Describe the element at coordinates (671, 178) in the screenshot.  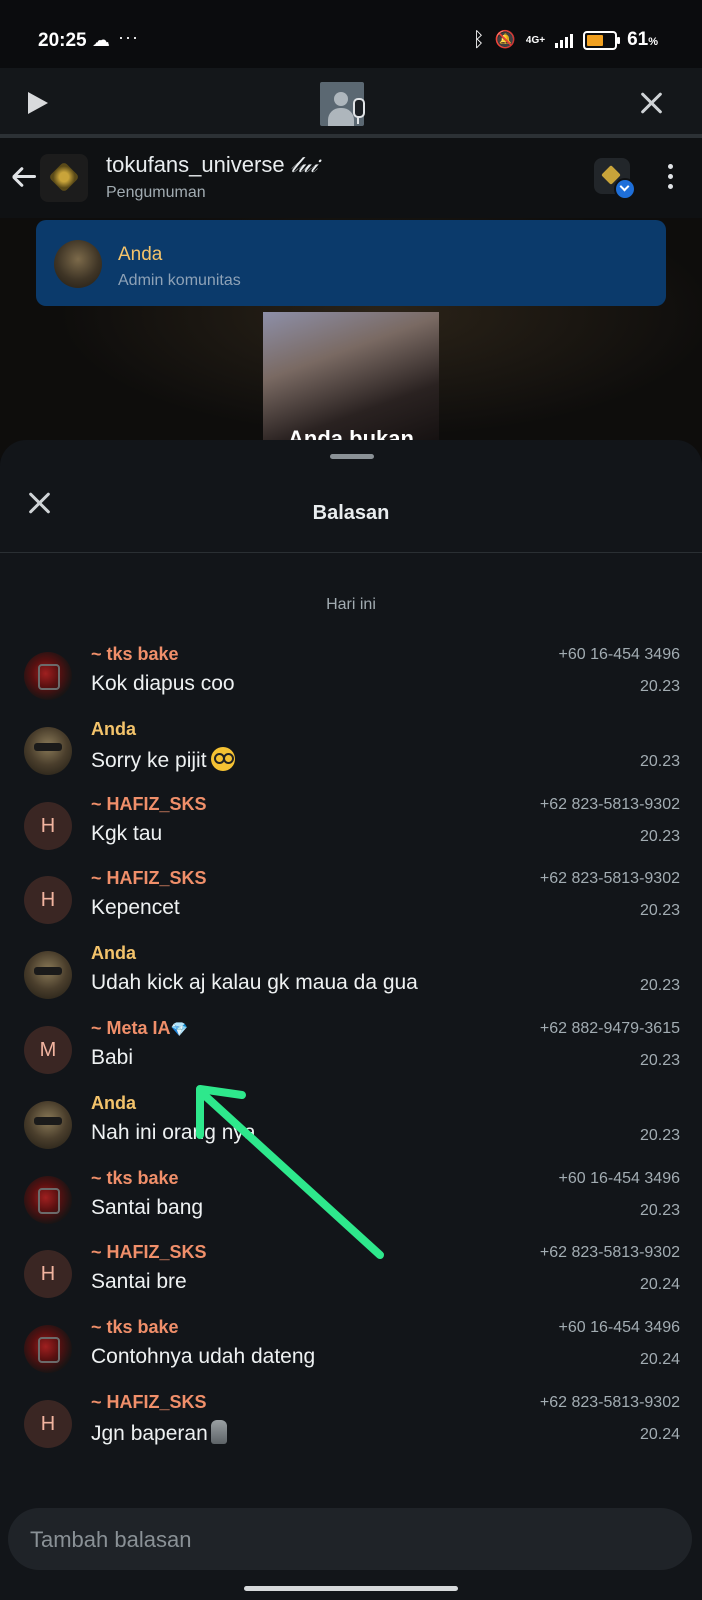
I see `more-vert-icon` at that location.